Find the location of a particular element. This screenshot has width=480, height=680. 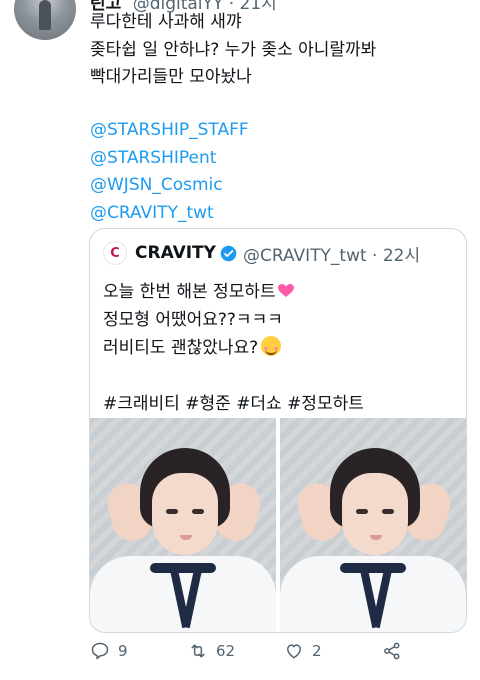

tweet-line: 빡대가리들만 모아놨나 is located at coordinates (171, 77).